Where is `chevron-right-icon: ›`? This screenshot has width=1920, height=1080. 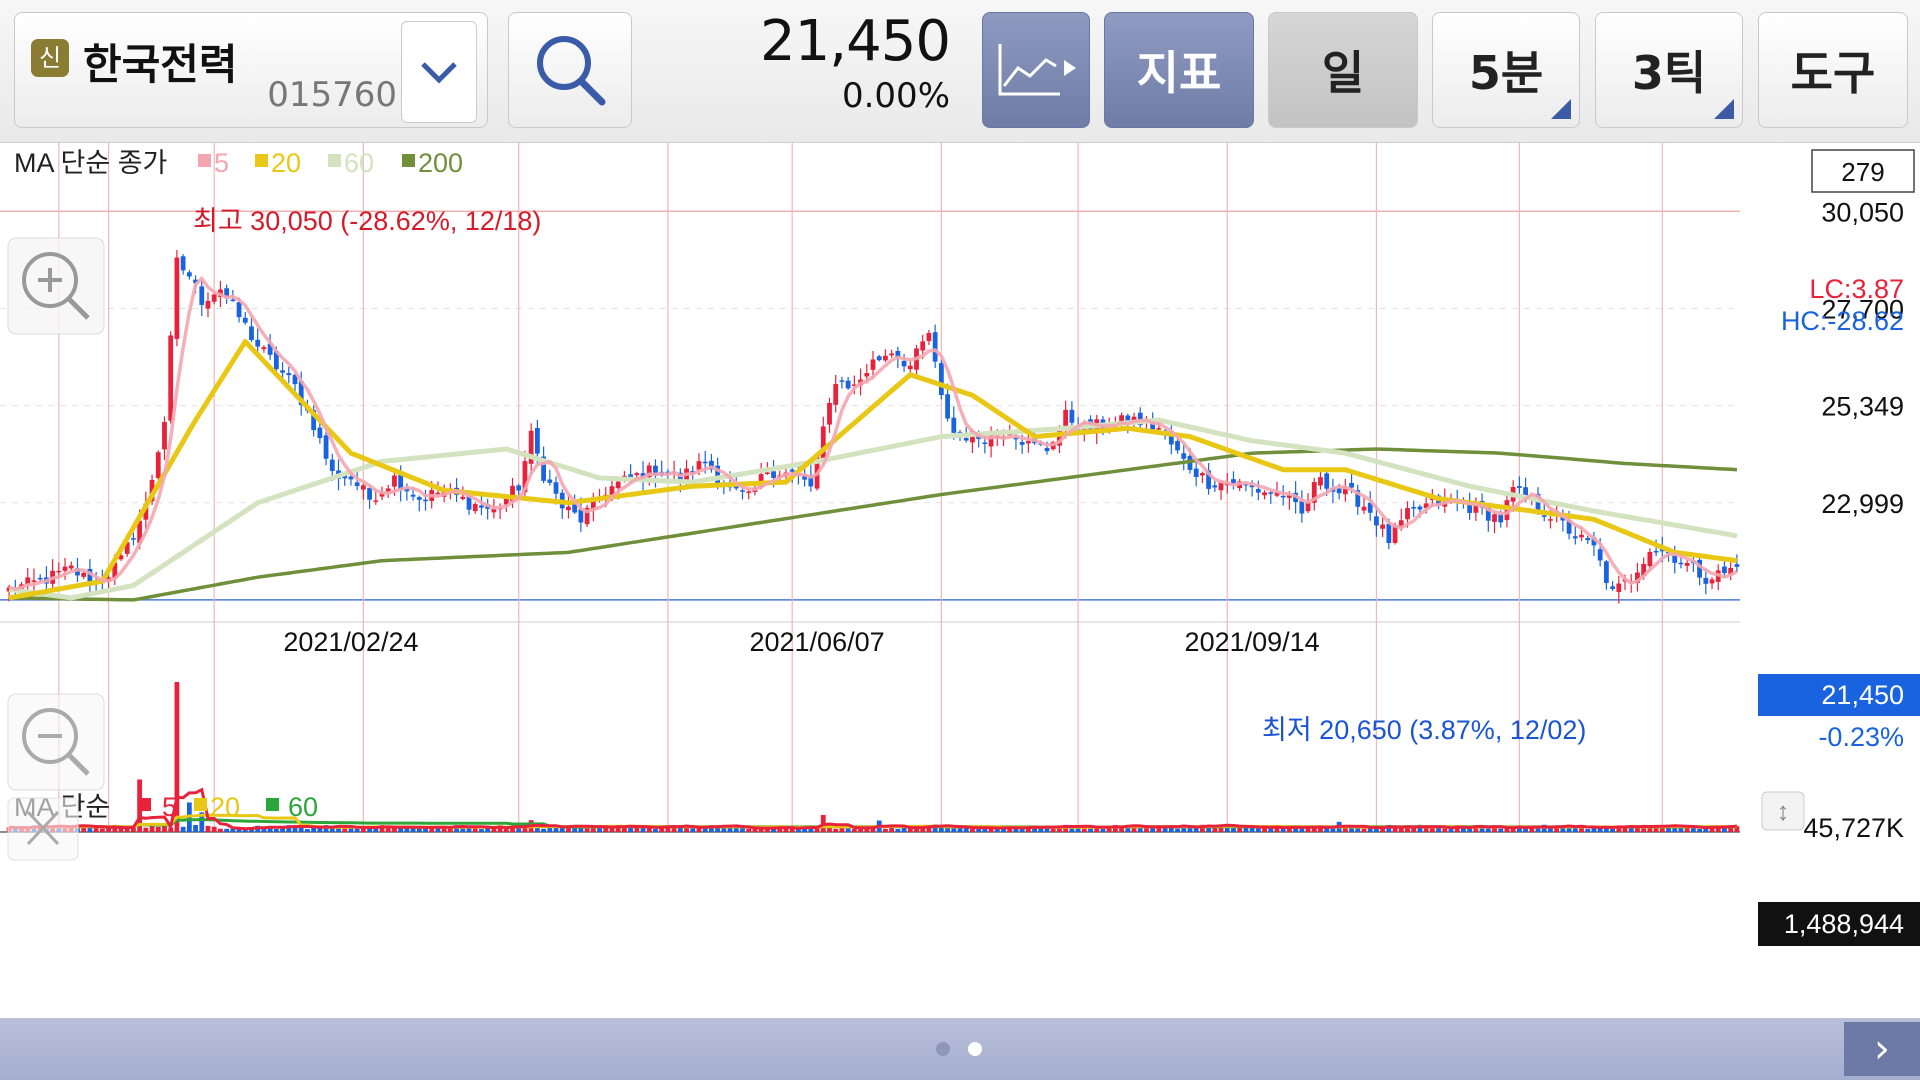
chevron-right-icon: › is located at coordinates (1882, 1049).